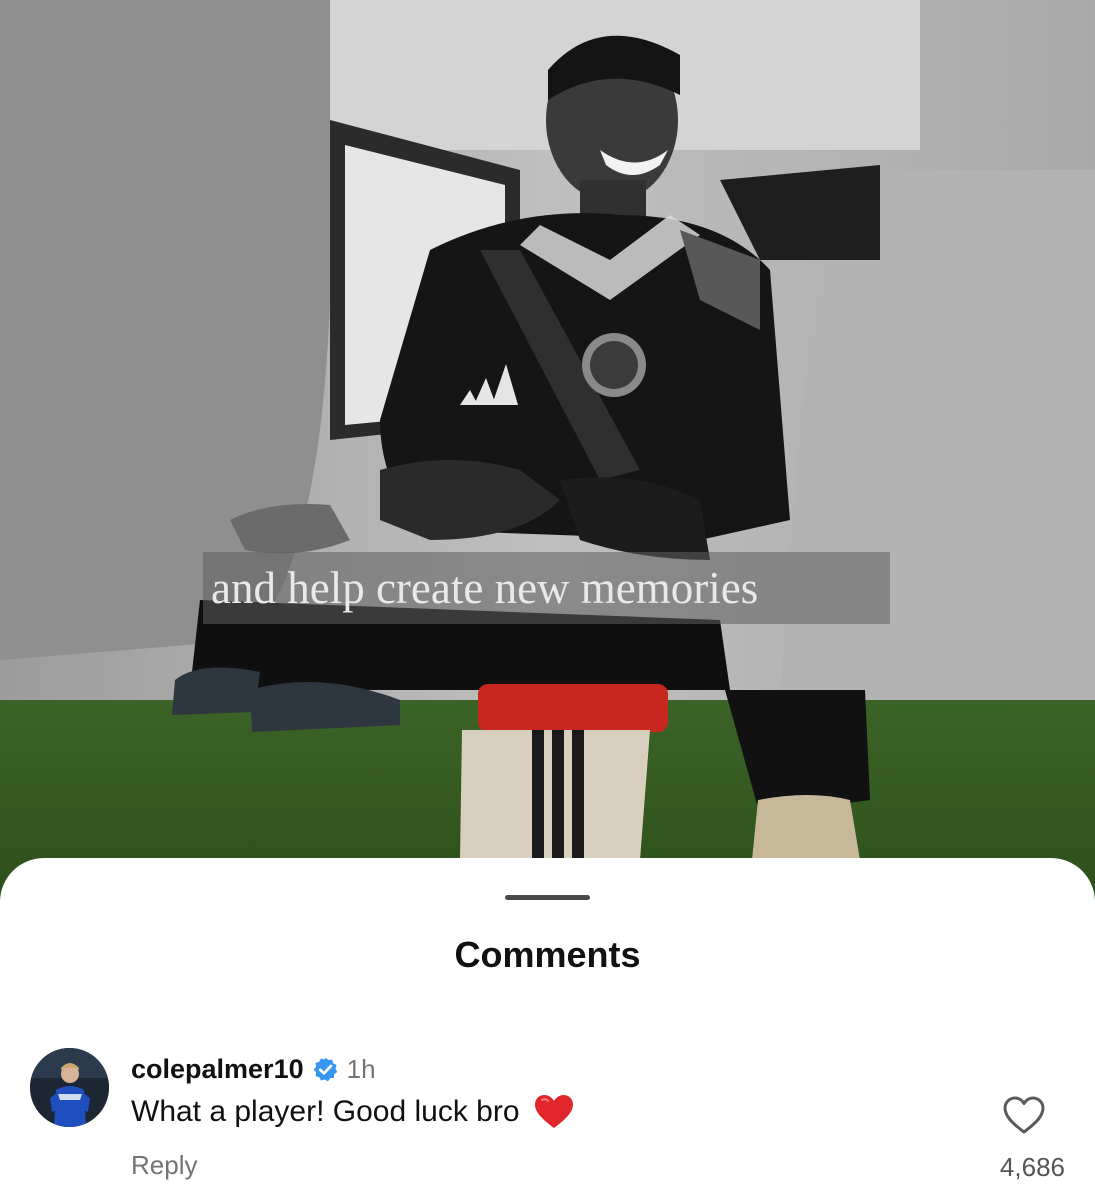 The height and width of the screenshot is (1200, 1095). I want to click on avatar-photo, so click(69, 1087).